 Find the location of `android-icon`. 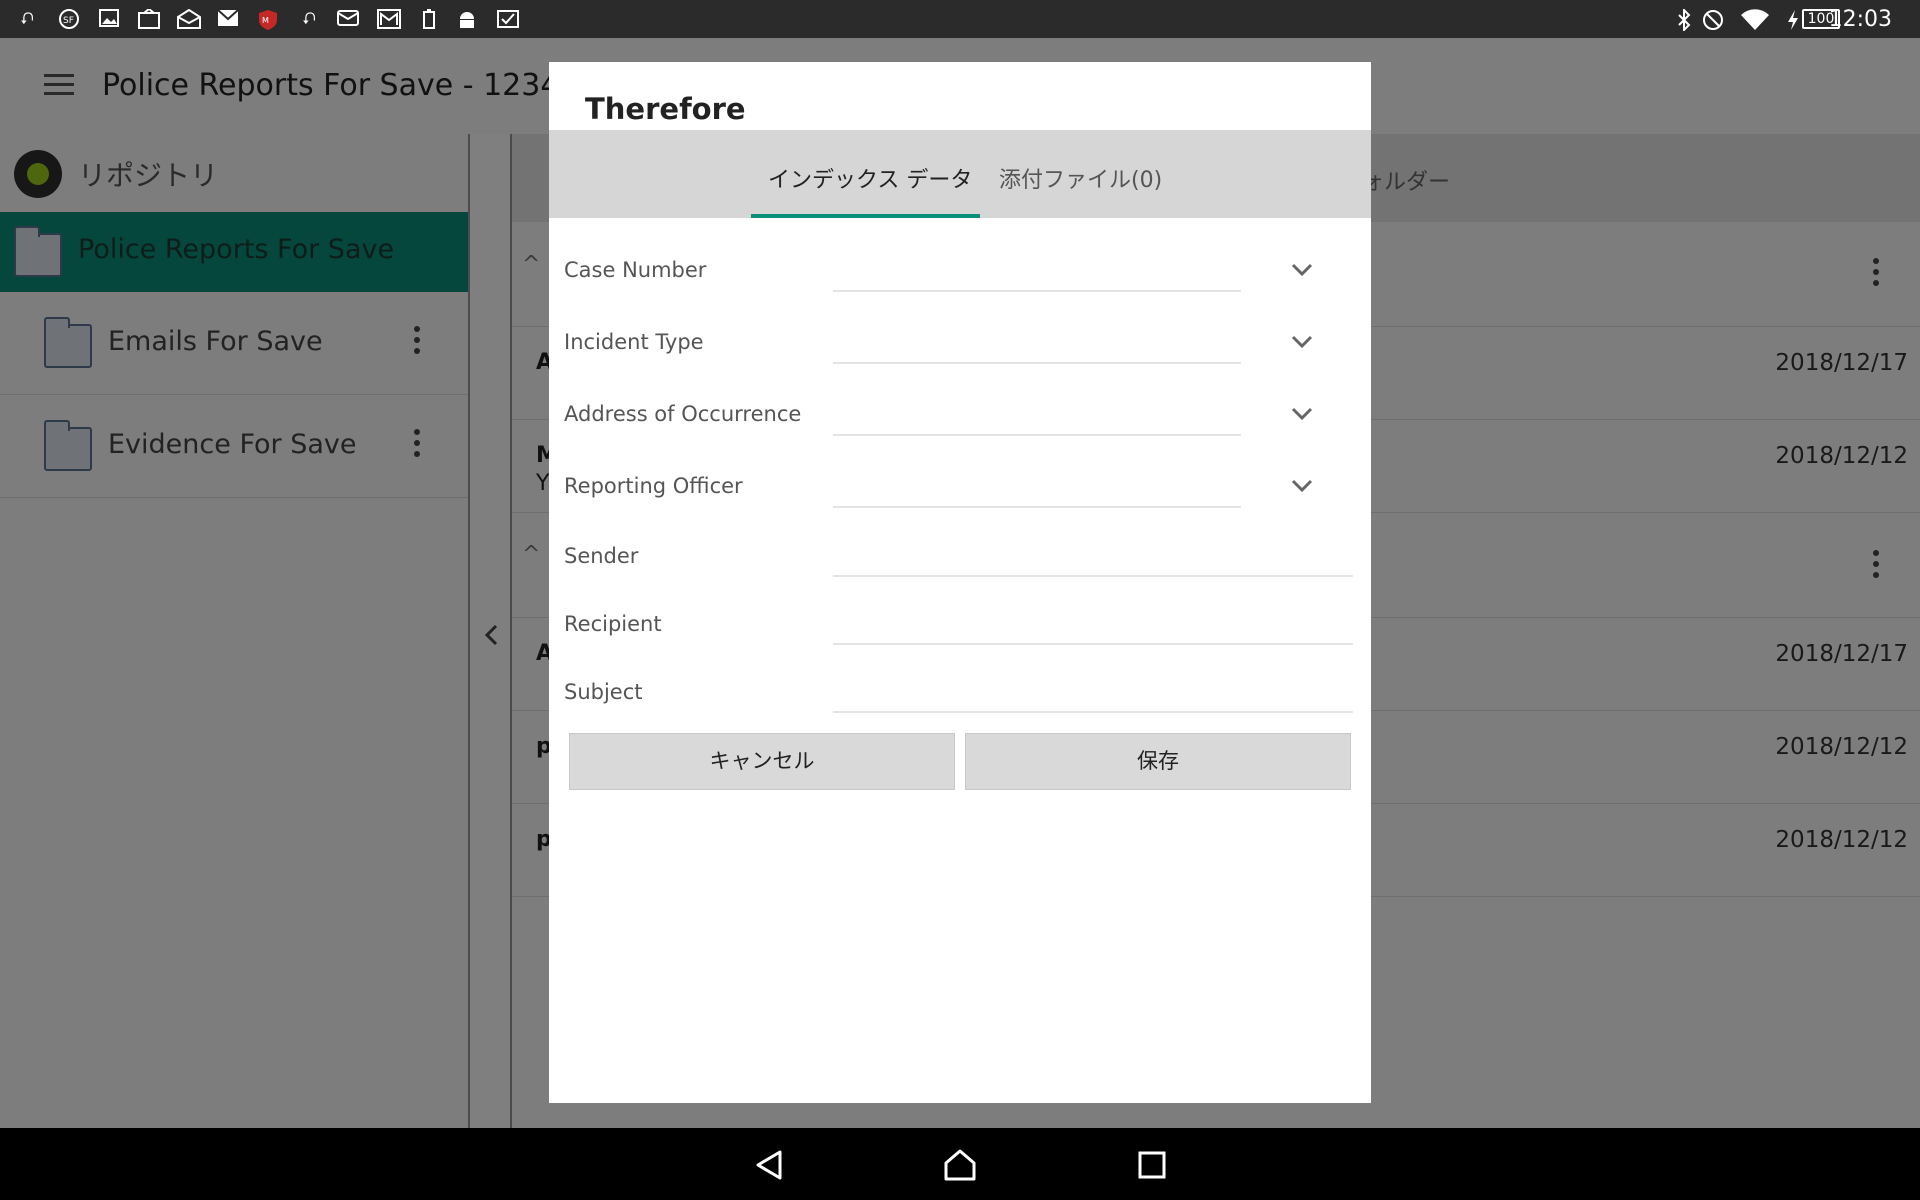

android-icon is located at coordinates (467, 19).